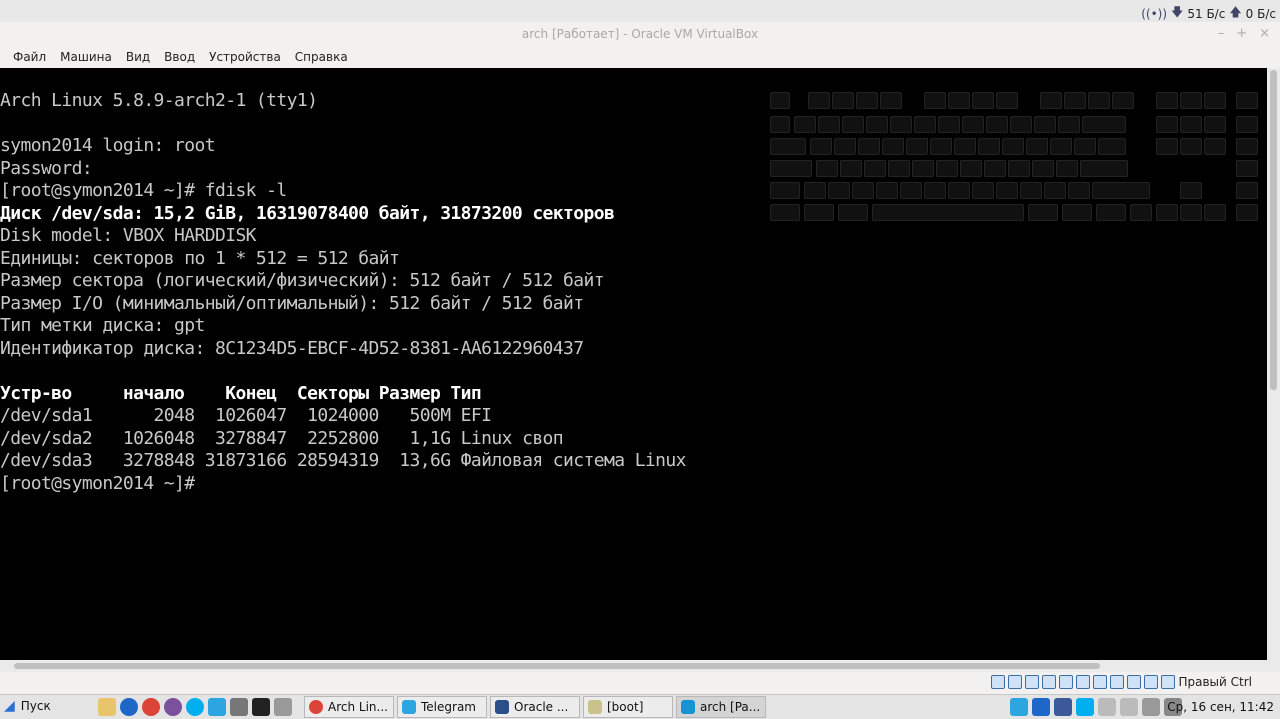 The image size is (1280, 719). Describe the element at coordinates (246, 415) in the screenshot. I see `terminal-line: /dev/sda1 2048 1026047 1024000 500M EFI` at that location.